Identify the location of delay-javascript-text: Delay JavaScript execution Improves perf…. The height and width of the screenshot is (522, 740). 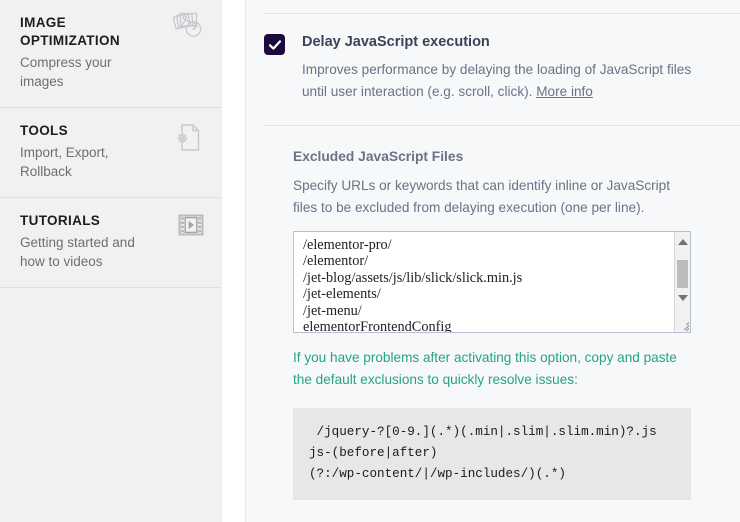
(506, 68).